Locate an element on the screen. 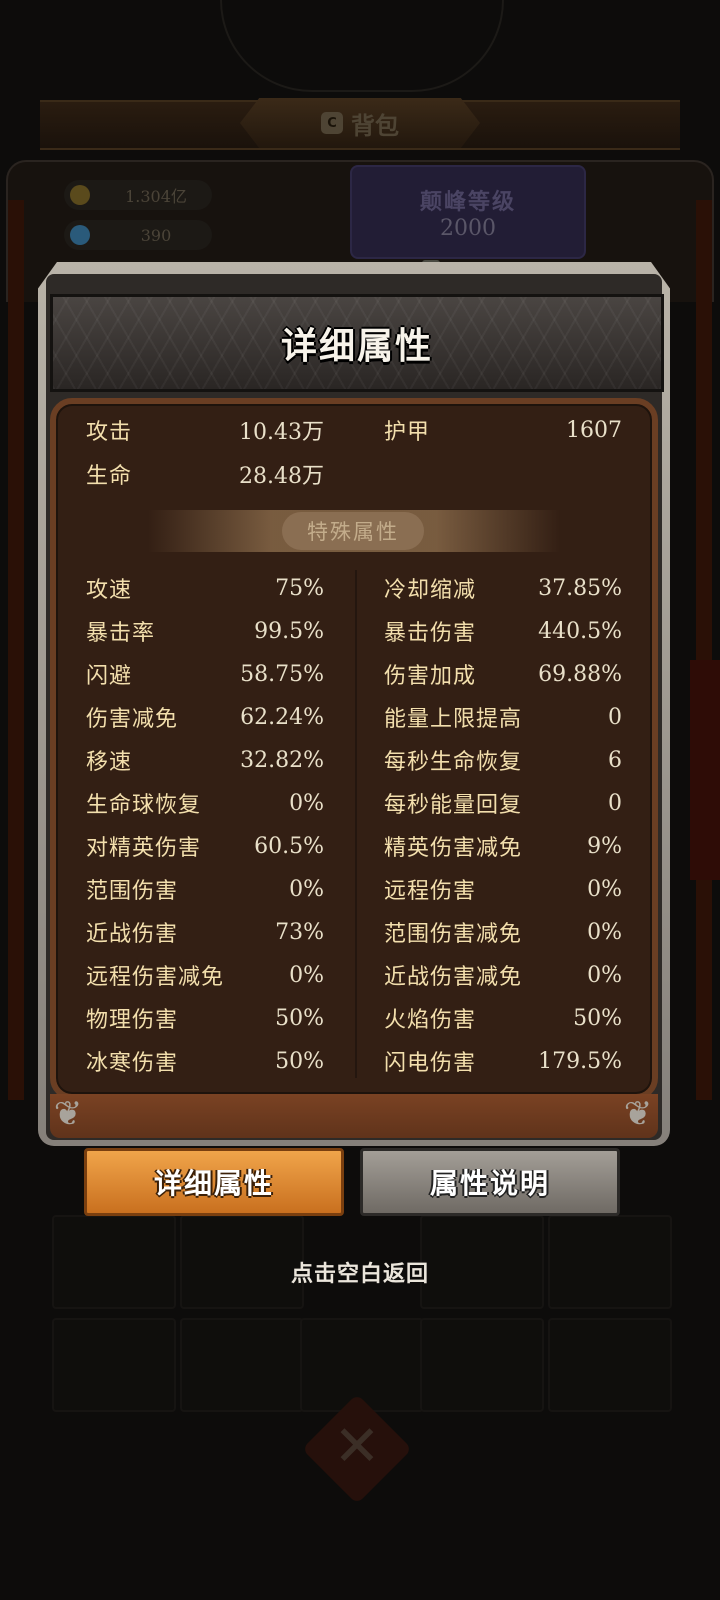  stat-name: 范围伤害 is located at coordinates (132, 891).